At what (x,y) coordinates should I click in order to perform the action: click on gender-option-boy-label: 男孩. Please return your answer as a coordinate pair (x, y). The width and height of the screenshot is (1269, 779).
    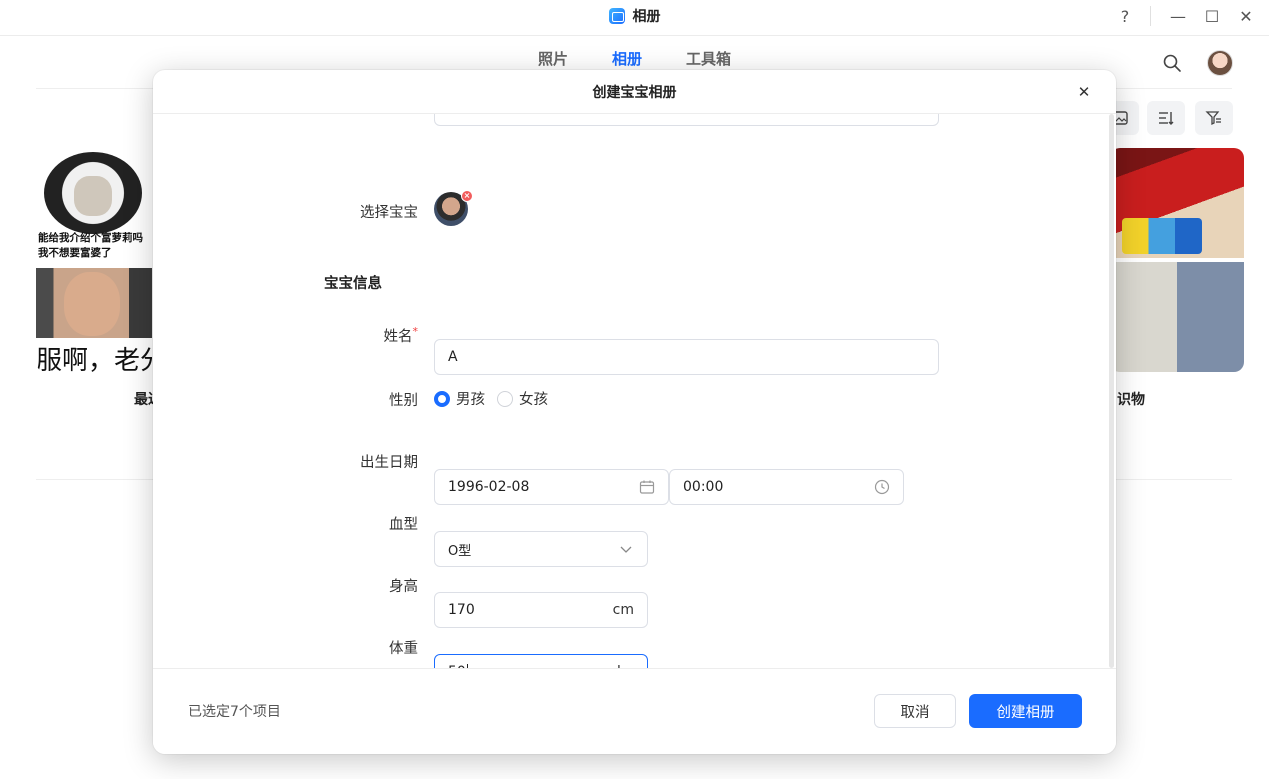
    Looking at the image, I should click on (470, 400).